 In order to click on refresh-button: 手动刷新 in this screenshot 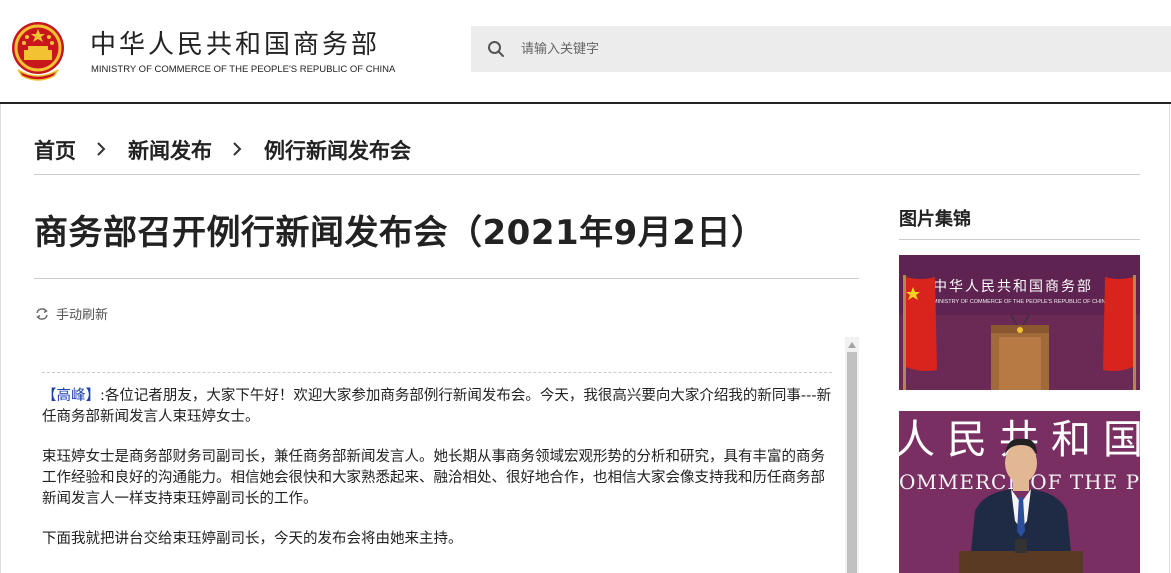, I will do `click(71, 313)`.